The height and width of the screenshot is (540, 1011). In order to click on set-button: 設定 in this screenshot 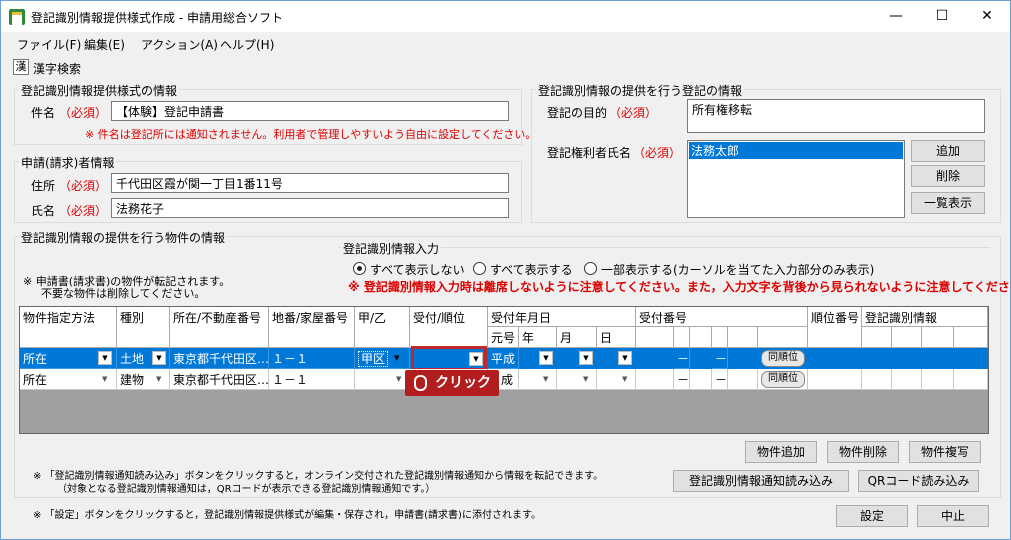, I will do `click(872, 516)`.